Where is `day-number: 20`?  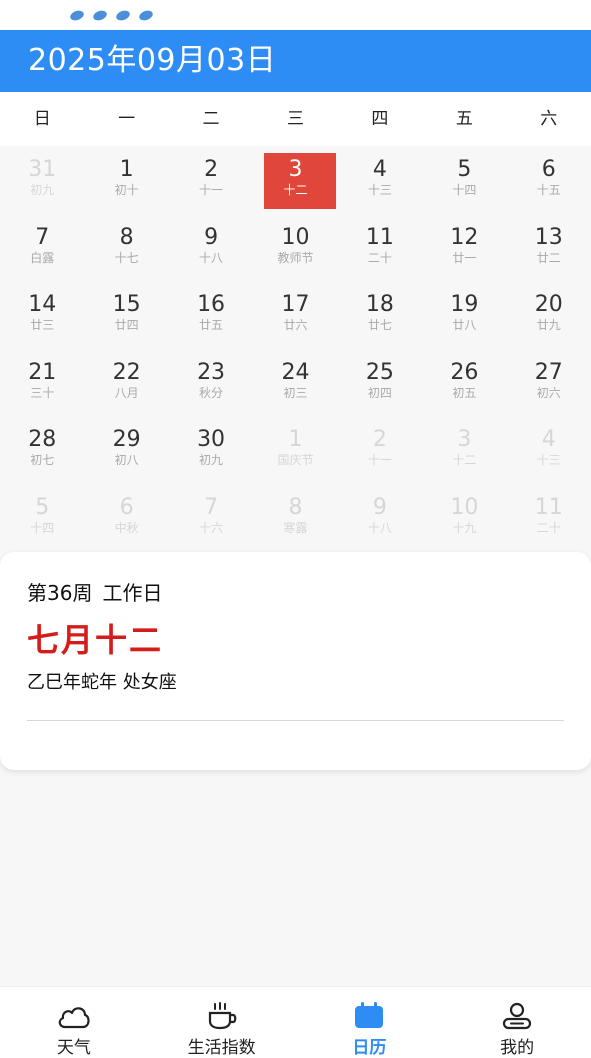
day-number: 20 is located at coordinates (548, 304).